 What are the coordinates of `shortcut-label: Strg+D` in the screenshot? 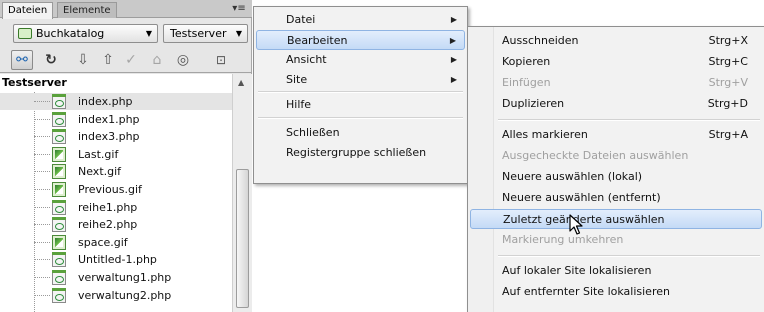 It's located at (727, 103).